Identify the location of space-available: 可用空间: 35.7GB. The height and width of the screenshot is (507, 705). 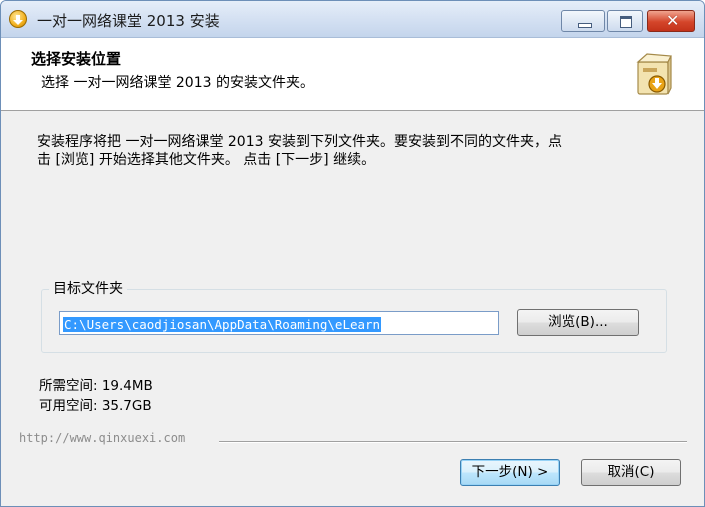
(95, 406).